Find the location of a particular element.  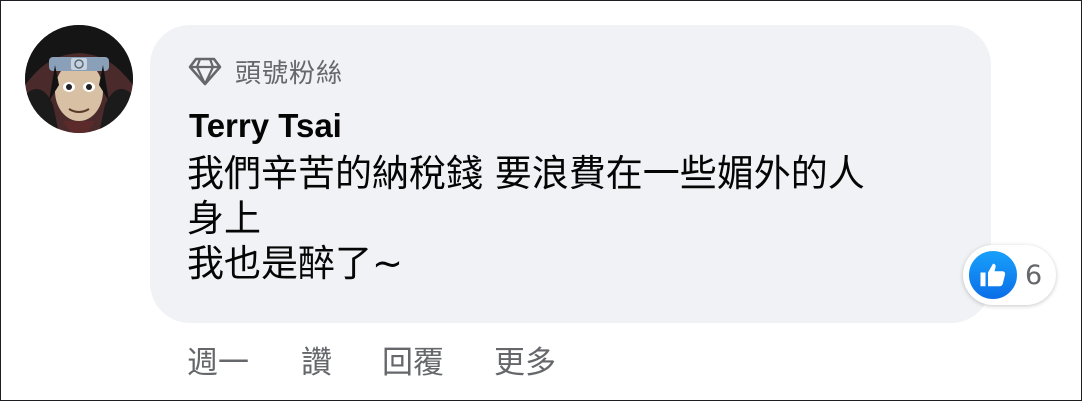

reply-button: 回覆 is located at coordinates (413, 359).